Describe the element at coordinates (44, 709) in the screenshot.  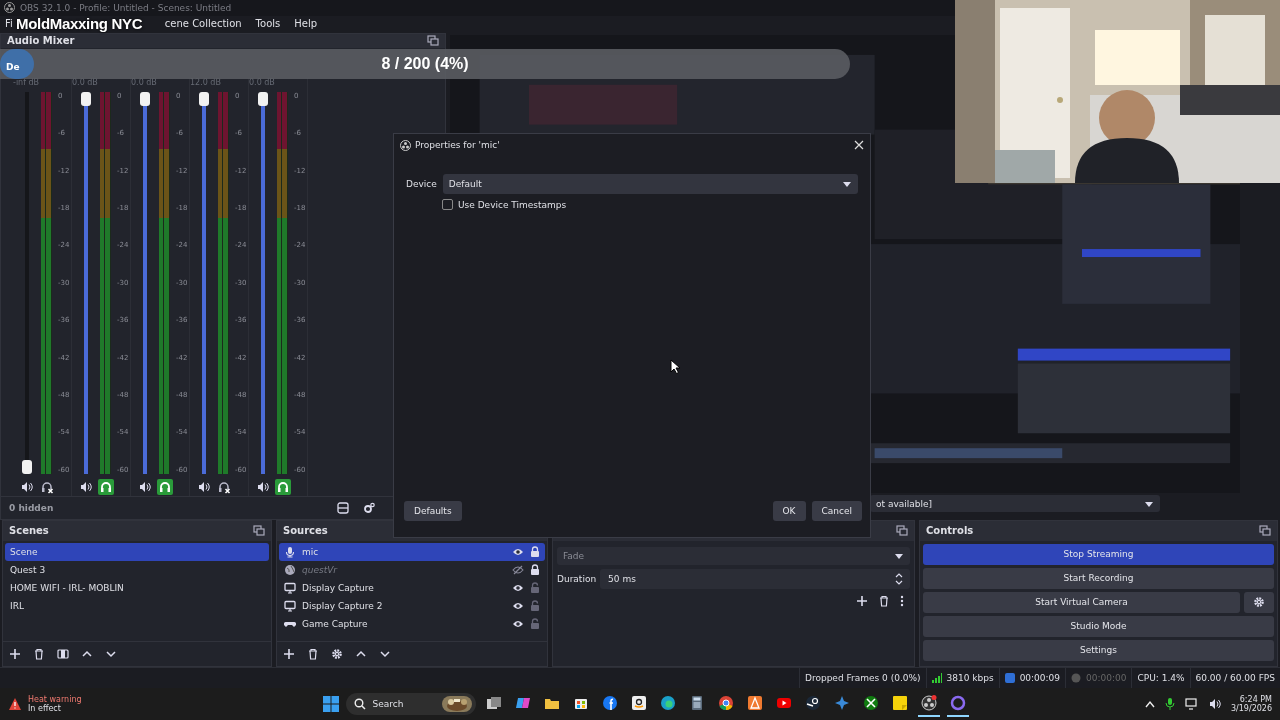
I see `alert-subtitle: In effect` at that location.